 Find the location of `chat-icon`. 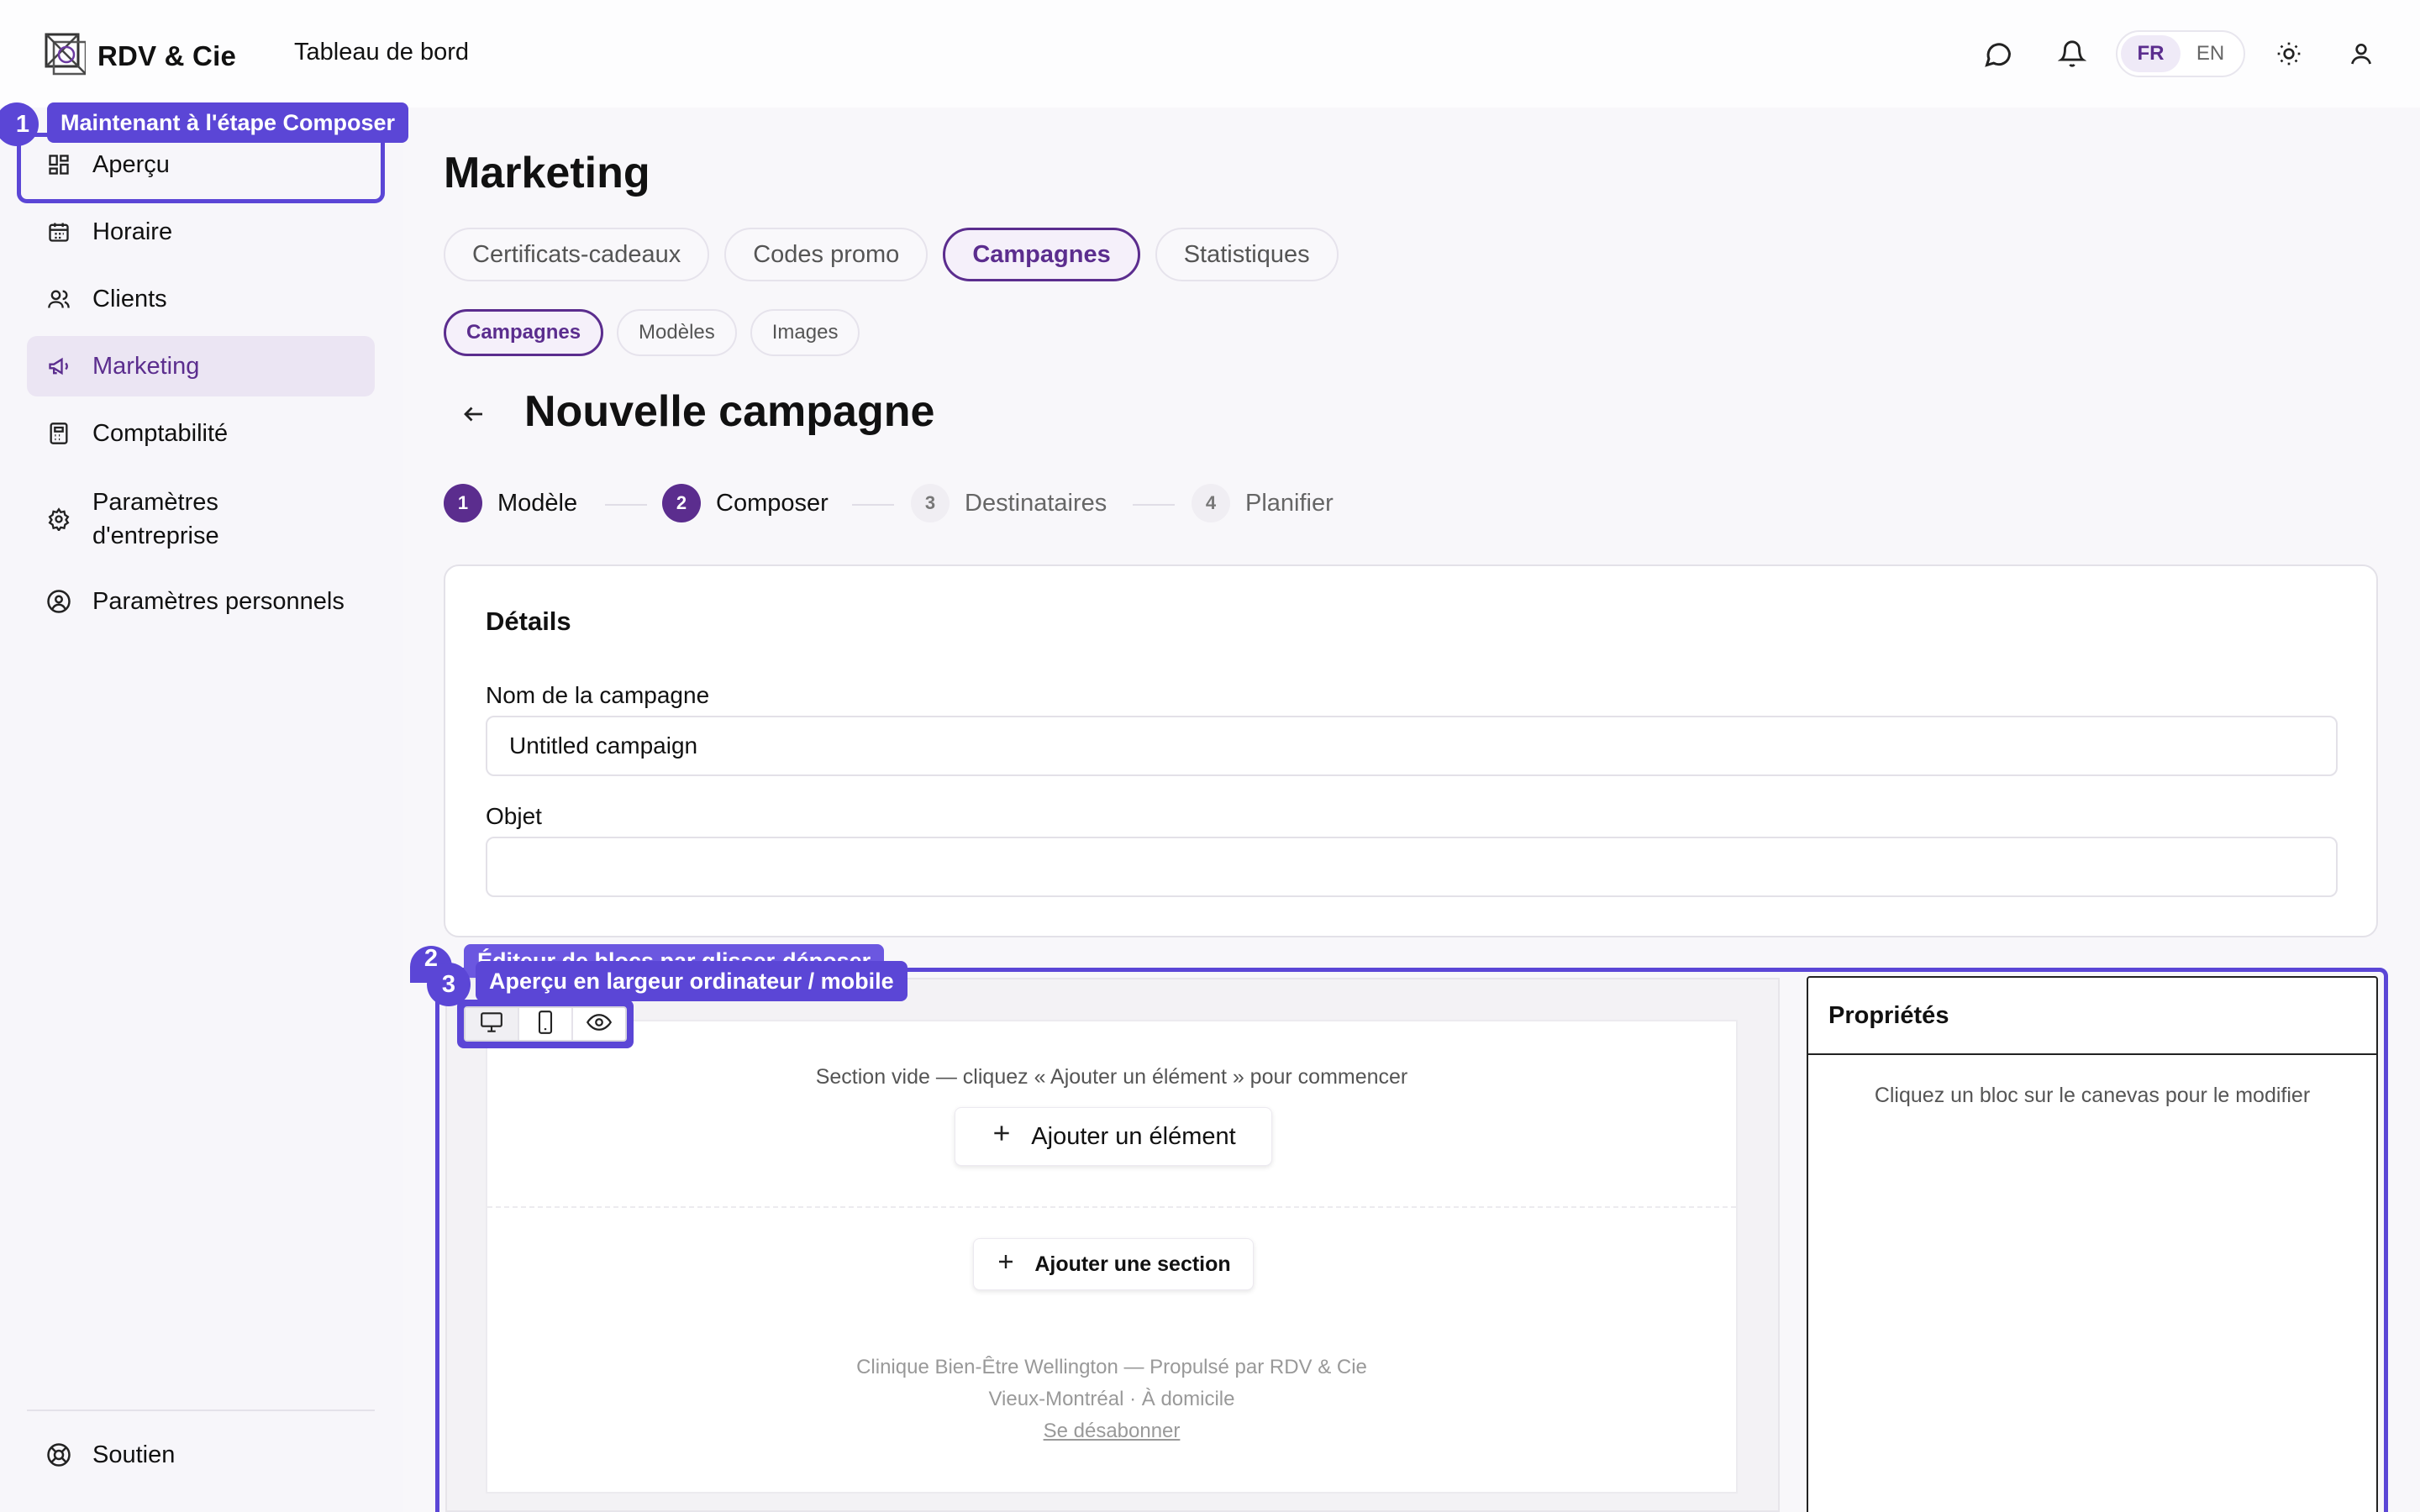

chat-icon is located at coordinates (1998, 54).